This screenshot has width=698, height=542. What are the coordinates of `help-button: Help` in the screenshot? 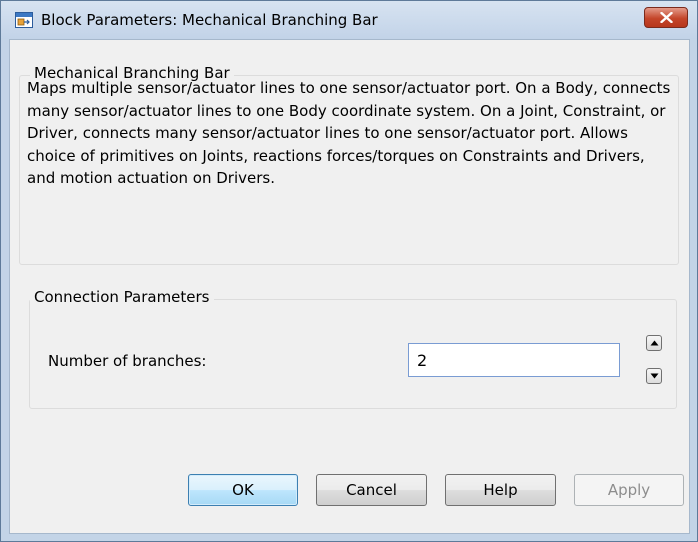 It's located at (500, 490).